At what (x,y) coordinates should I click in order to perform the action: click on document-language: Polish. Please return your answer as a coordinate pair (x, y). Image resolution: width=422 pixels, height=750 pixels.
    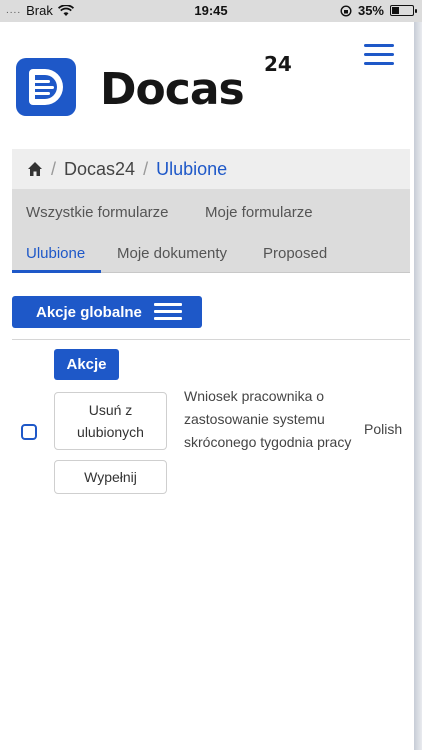
    Looking at the image, I should click on (383, 429).